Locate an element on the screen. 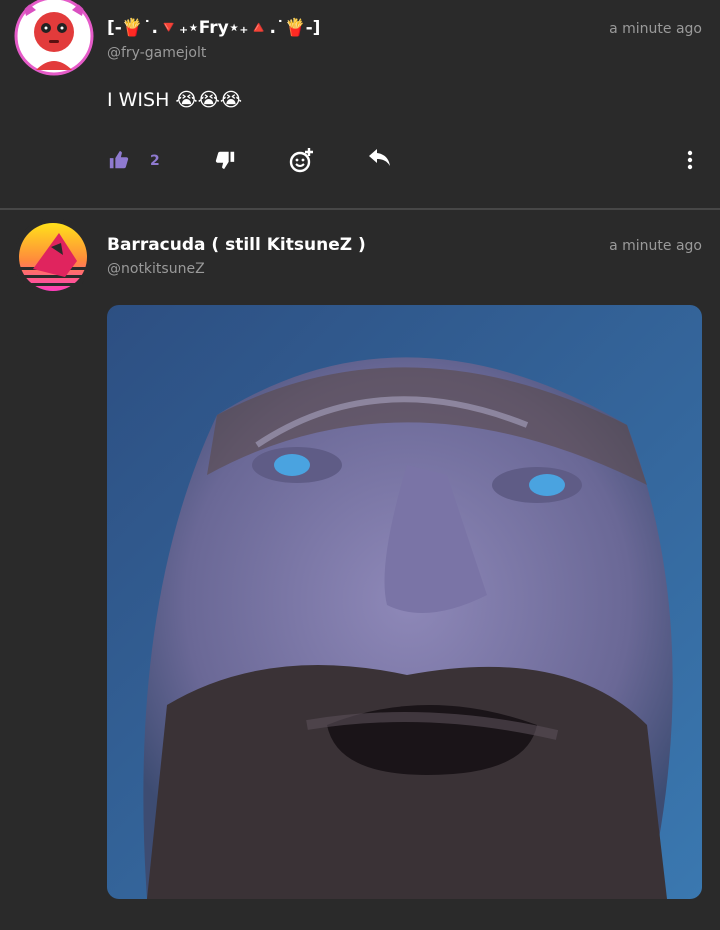 Image resolution: width=720 pixels, height=930 pixels. like-count: 2 is located at coordinates (155, 161).